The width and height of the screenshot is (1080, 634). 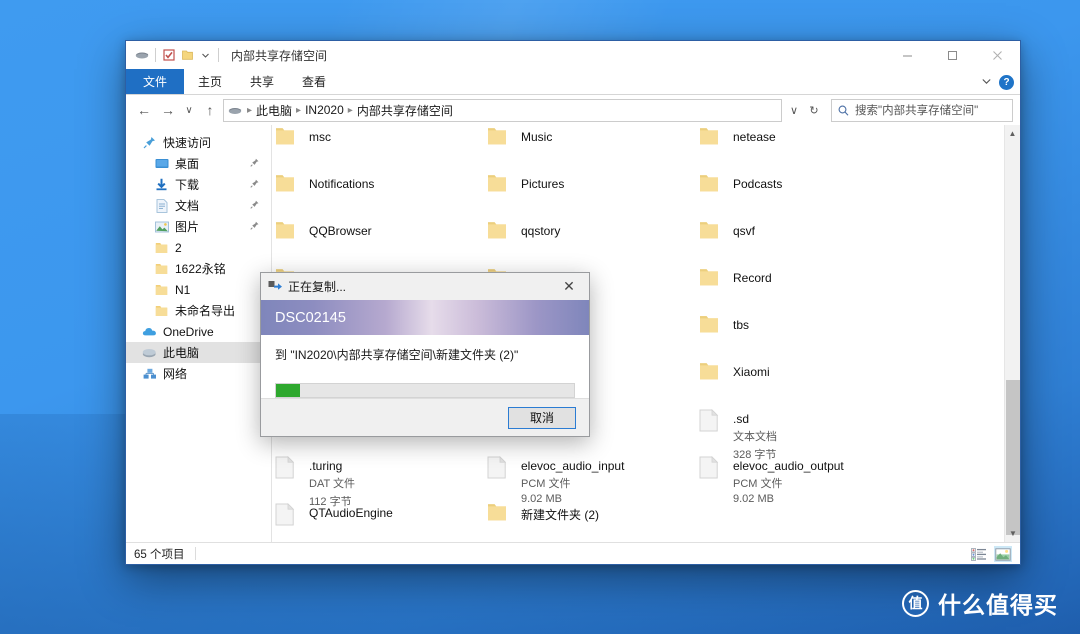 What do you see at coordinates (198, 331) in the screenshot?
I see `sidebar-item-9: OneDrive` at bounding box center [198, 331].